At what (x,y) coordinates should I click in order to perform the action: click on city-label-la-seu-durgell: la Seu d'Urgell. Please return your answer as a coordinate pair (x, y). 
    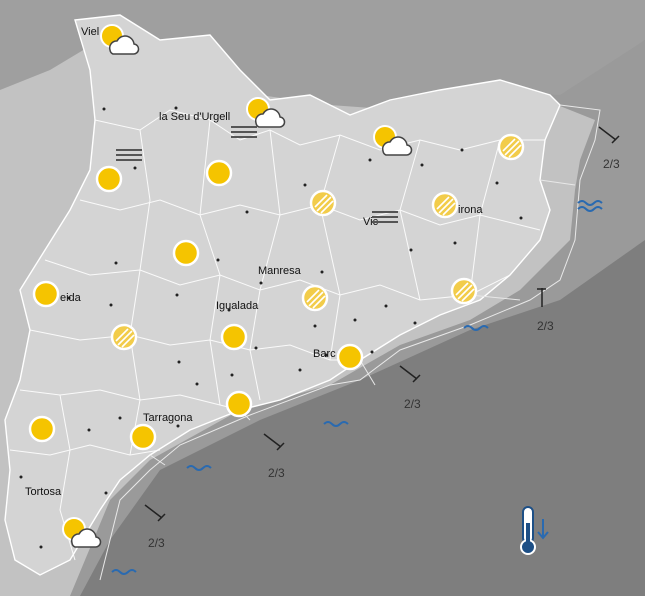
    Looking at the image, I should click on (195, 117).